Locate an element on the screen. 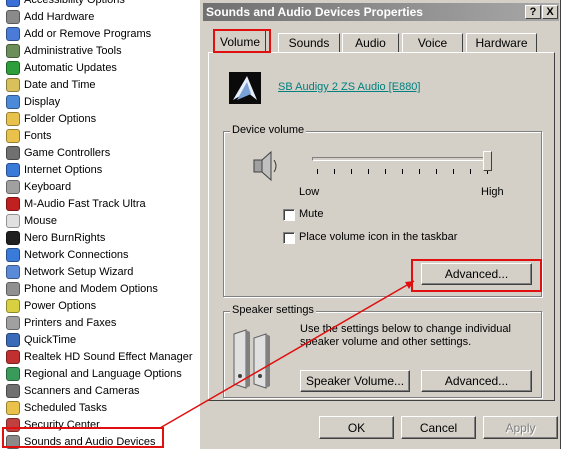 The height and width of the screenshot is (461, 561). mouse-icon is located at coordinates (13, 220).